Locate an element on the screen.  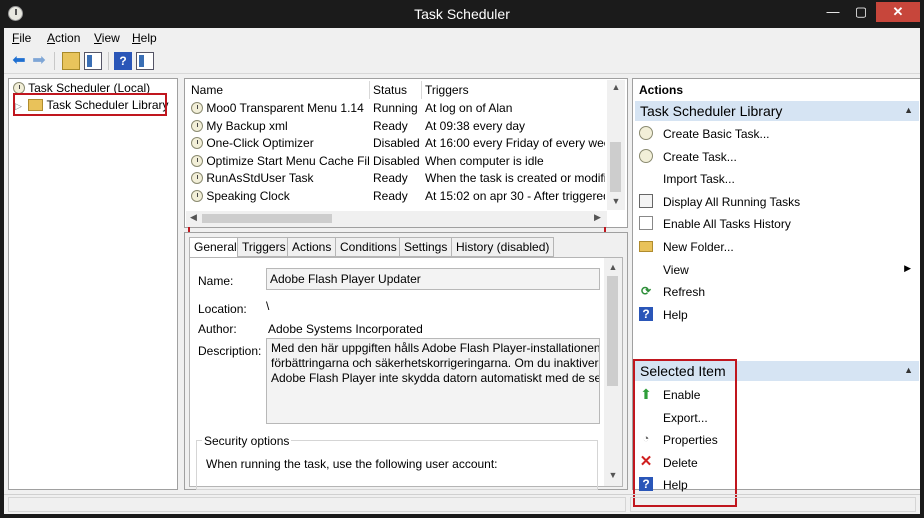
tab-conditions: Conditions is located at coordinates (368, 247).